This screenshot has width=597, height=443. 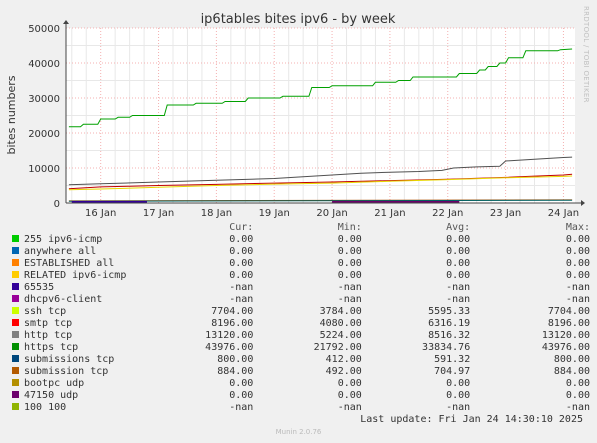 I want to click on y-tick-label: 50000, so click(x=44, y=29).